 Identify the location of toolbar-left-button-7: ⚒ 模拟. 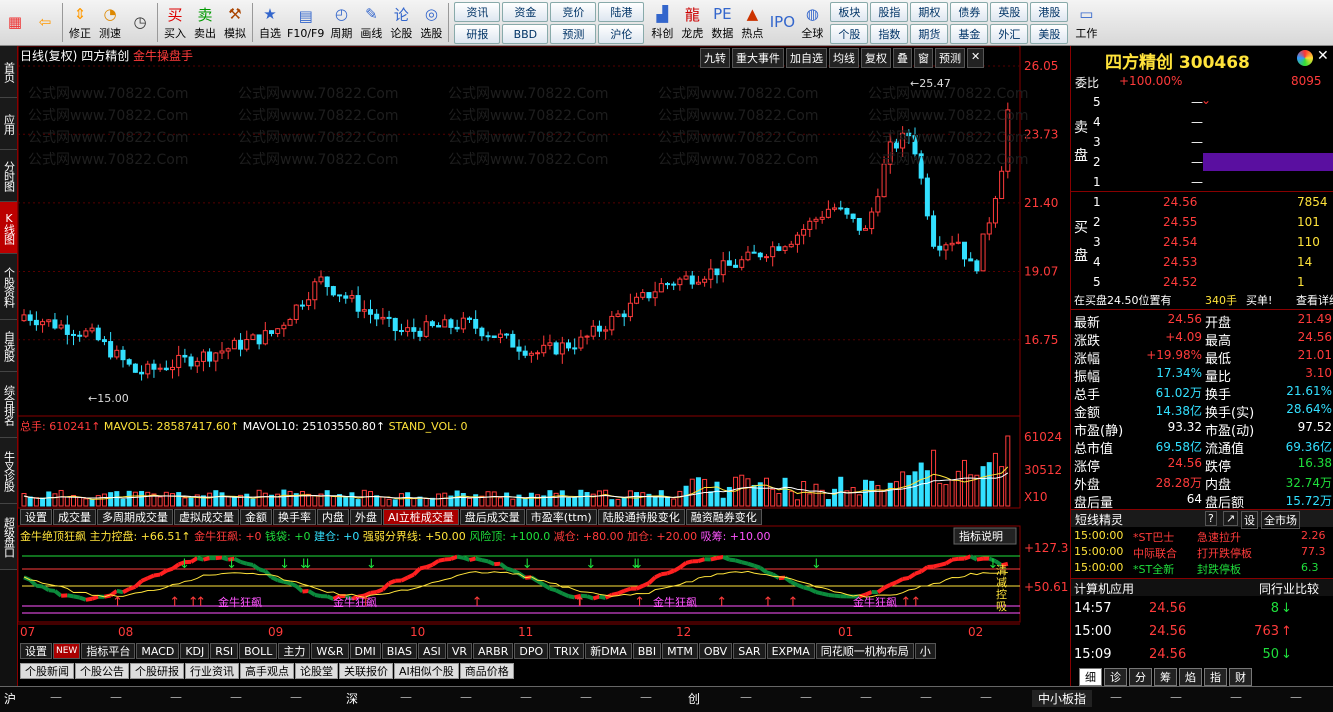
(235, 22).